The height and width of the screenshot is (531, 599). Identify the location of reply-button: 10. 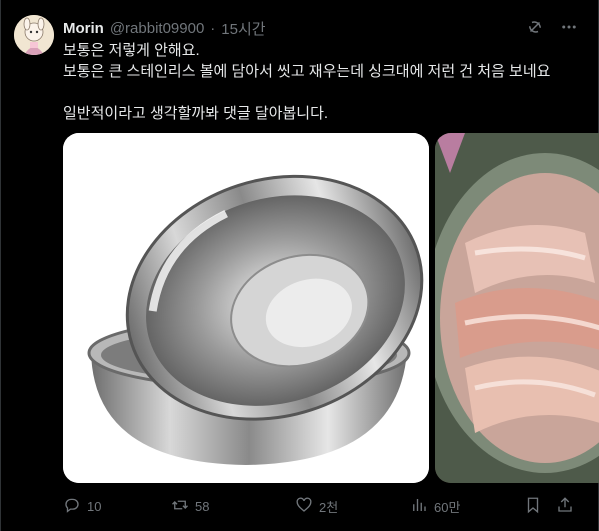
(117, 506).